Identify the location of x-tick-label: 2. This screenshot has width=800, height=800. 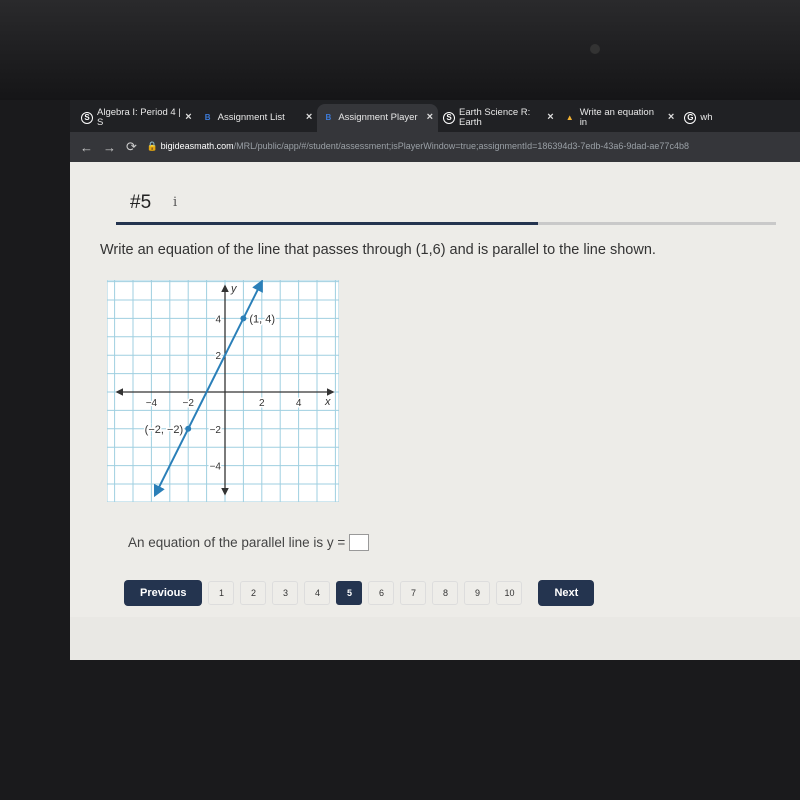
(262, 403).